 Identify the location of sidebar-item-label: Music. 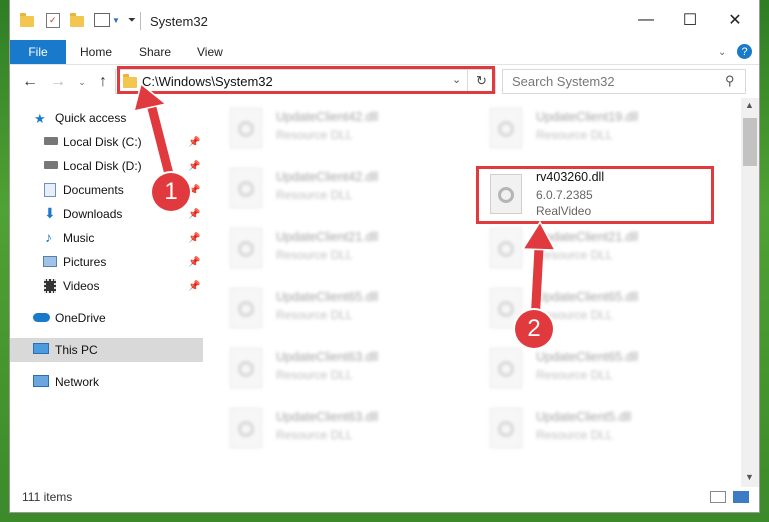
(79, 238).